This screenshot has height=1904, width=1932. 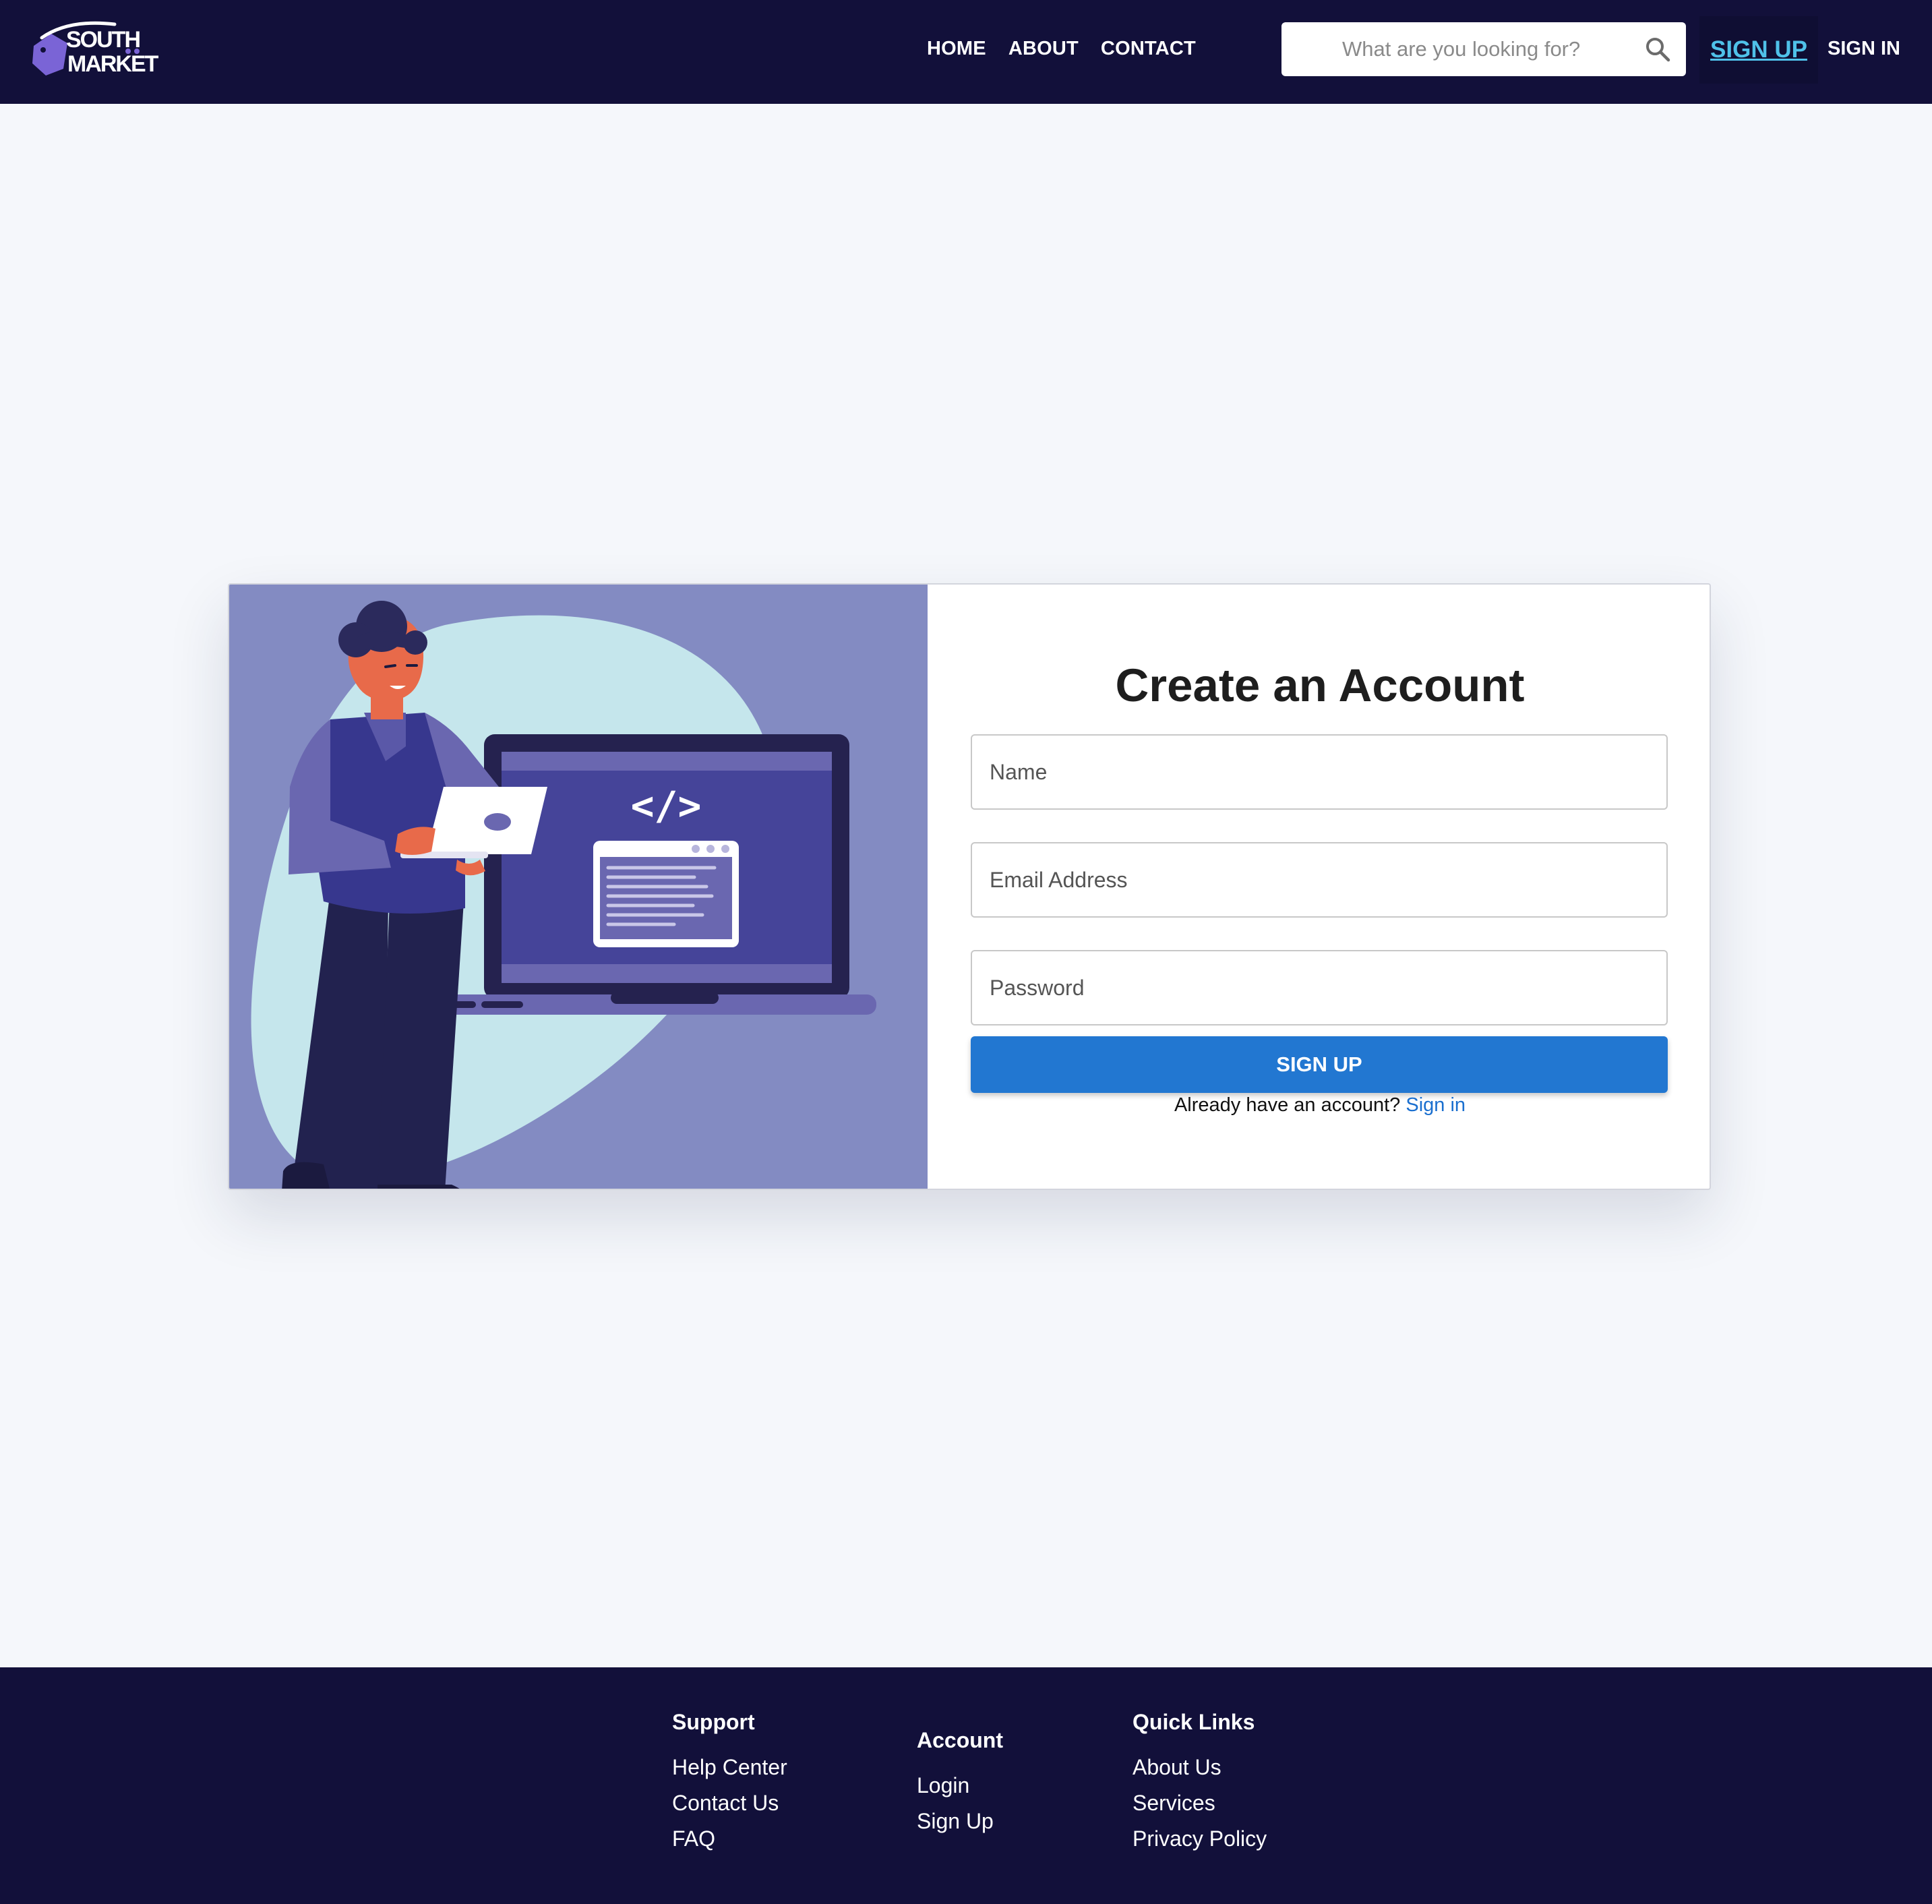 What do you see at coordinates (729, 1768) in the screenshot?
I see `footer-link-help-center: Help Center` at bounding box center [729, 1768].